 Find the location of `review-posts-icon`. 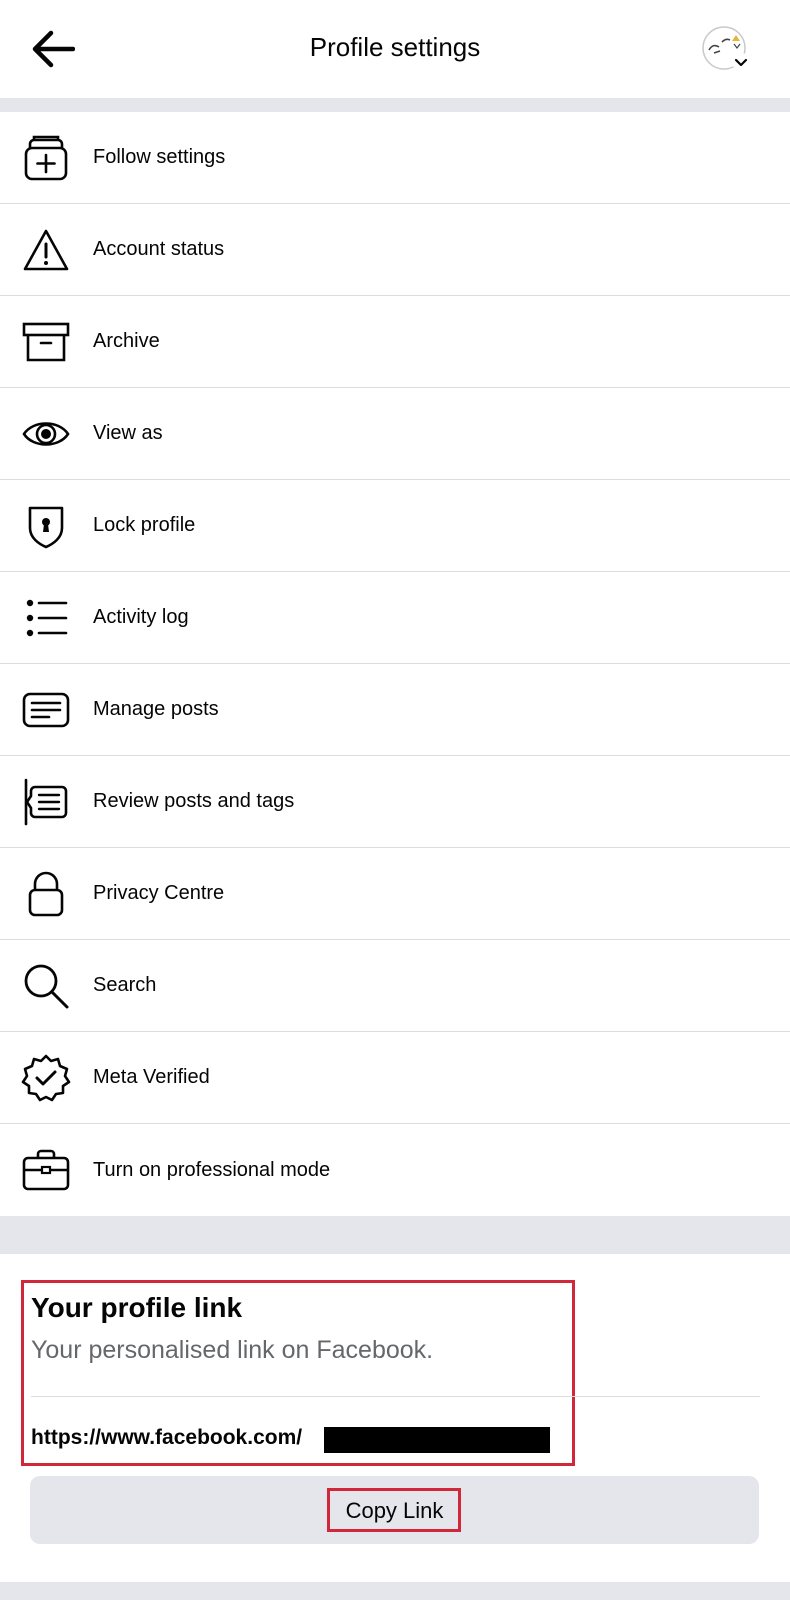

review-posts-icon is located at coordinates (46, 802).